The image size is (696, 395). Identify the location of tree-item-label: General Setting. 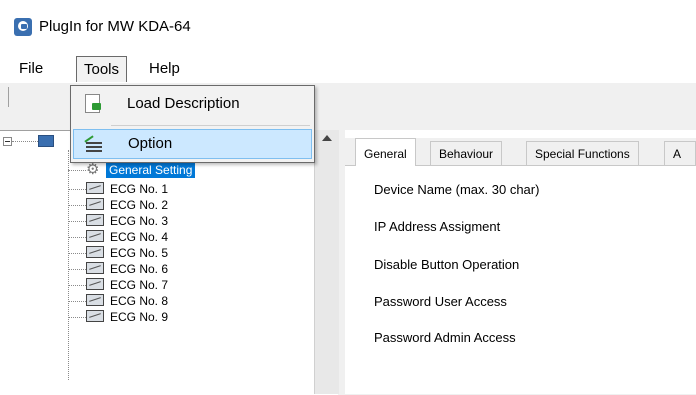
(151, 170).